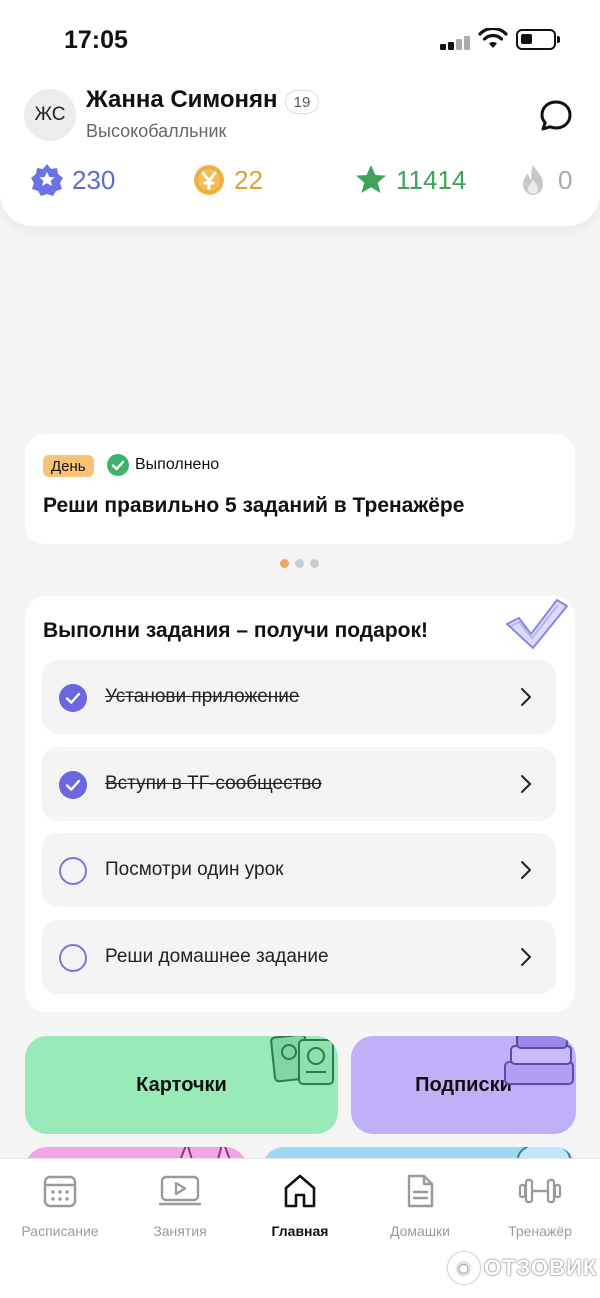 This screenshot has height=1298, width=600. I want to click on avatar: ЖС, so click(50, 115).